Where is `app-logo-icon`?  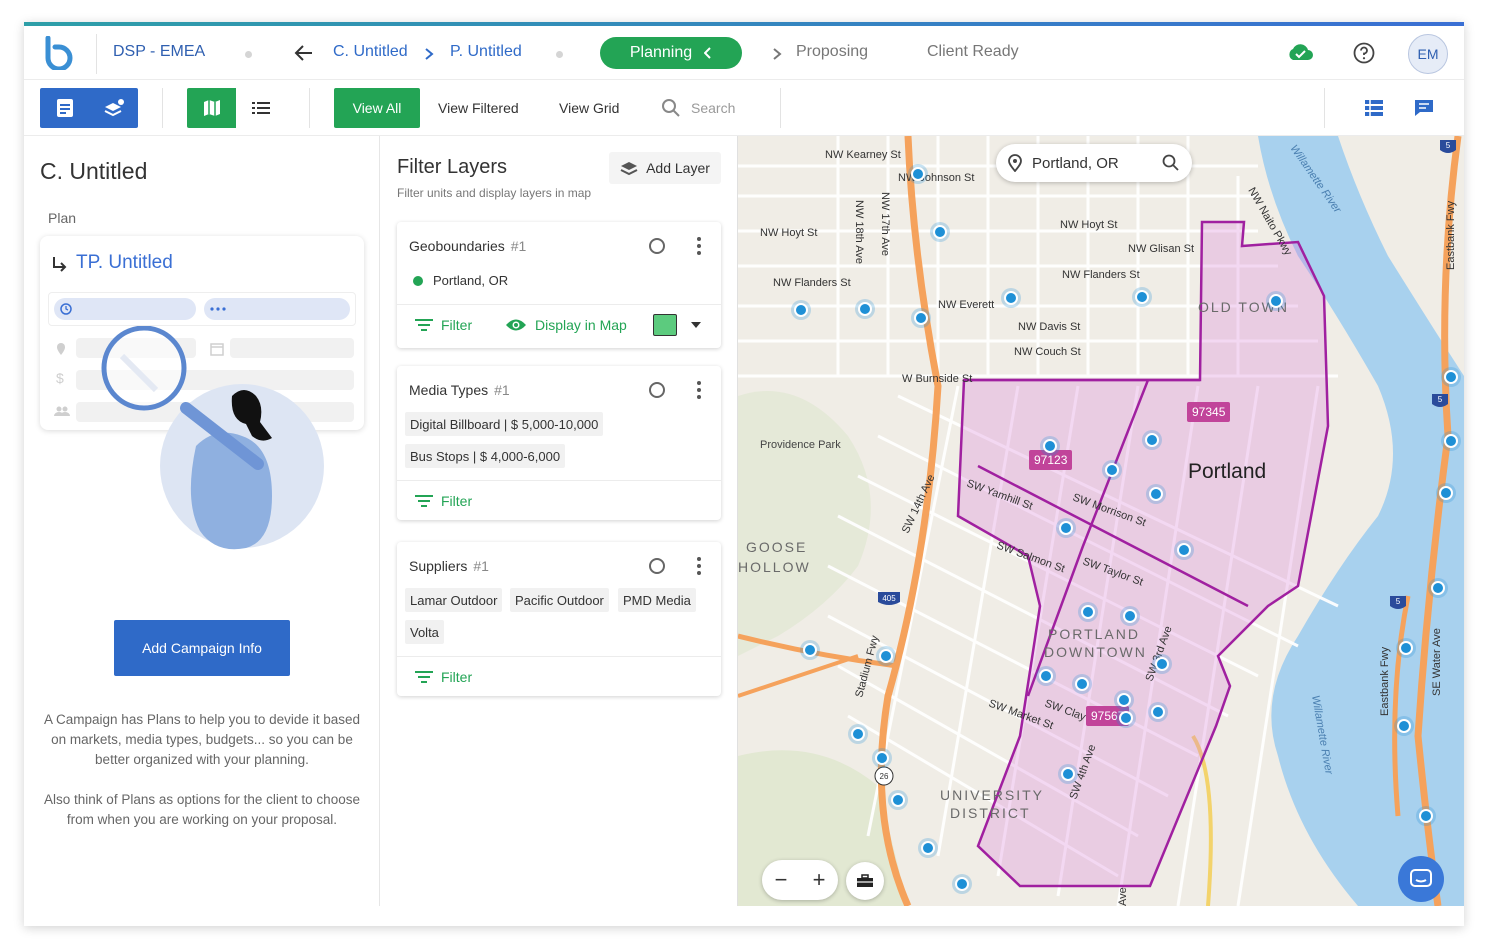
app-logo-icon is located at coordinates (59, 53).